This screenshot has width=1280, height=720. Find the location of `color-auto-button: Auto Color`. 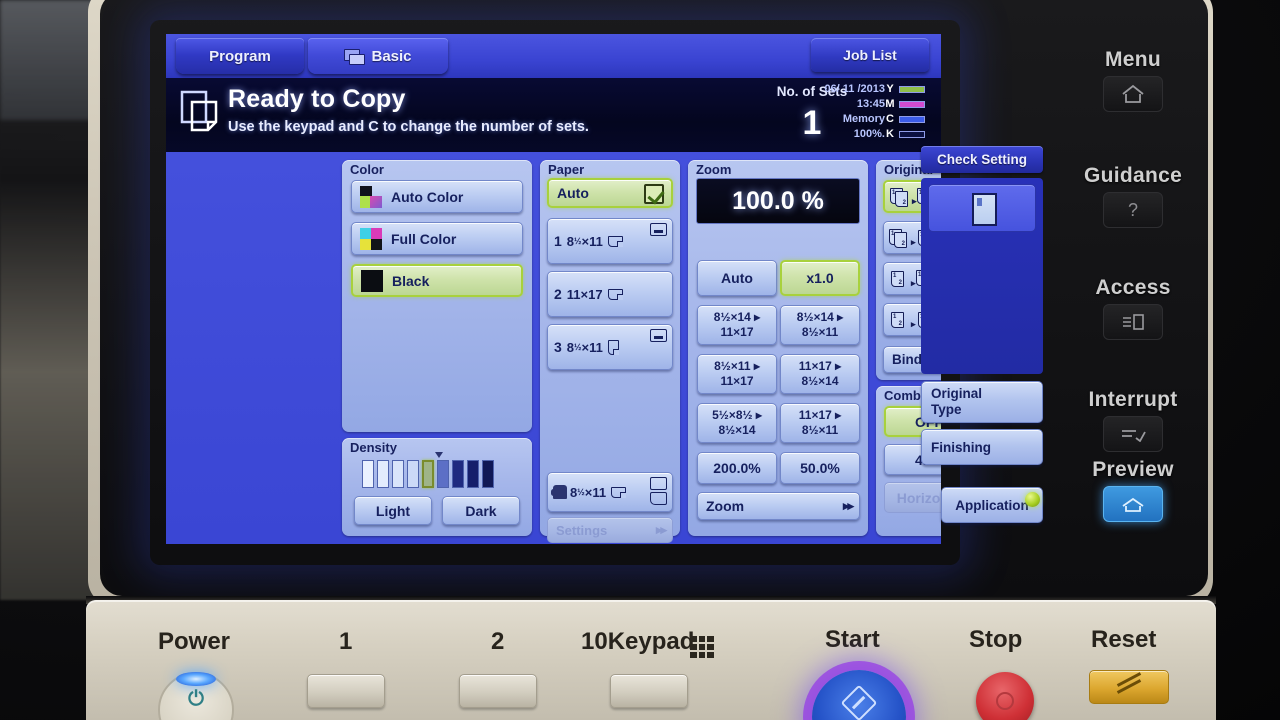

color-auto-button: Auto Color is located at coordinates (437, 196).